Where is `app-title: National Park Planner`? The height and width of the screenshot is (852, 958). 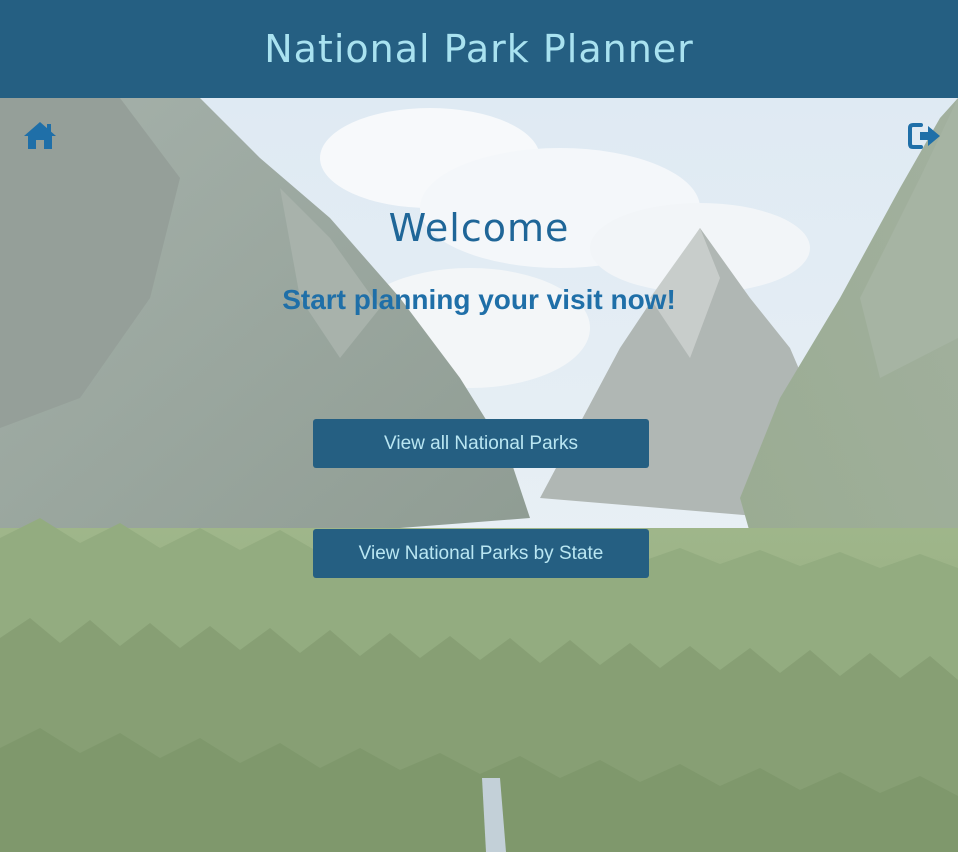
app-title: National Park Planner is located at coordinates (479, 49).